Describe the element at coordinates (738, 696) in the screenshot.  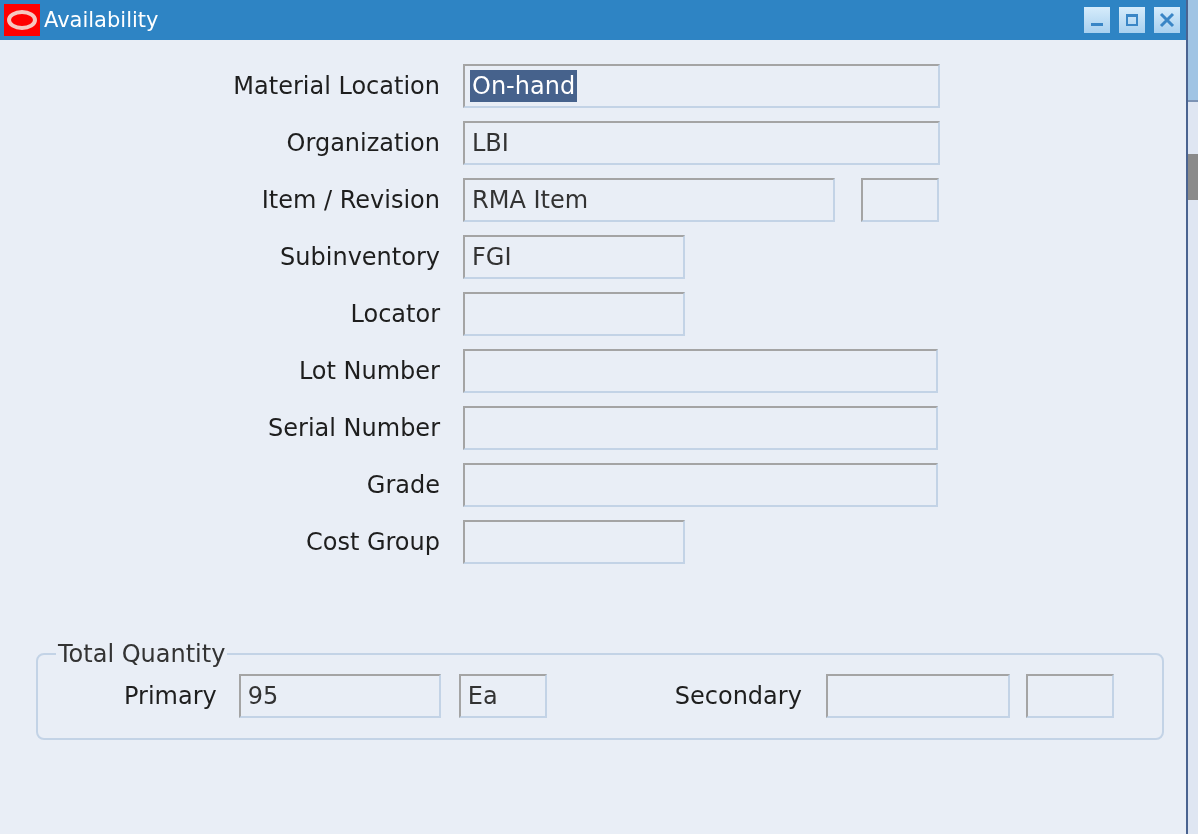
I see `field-label: Secondary` at that location.